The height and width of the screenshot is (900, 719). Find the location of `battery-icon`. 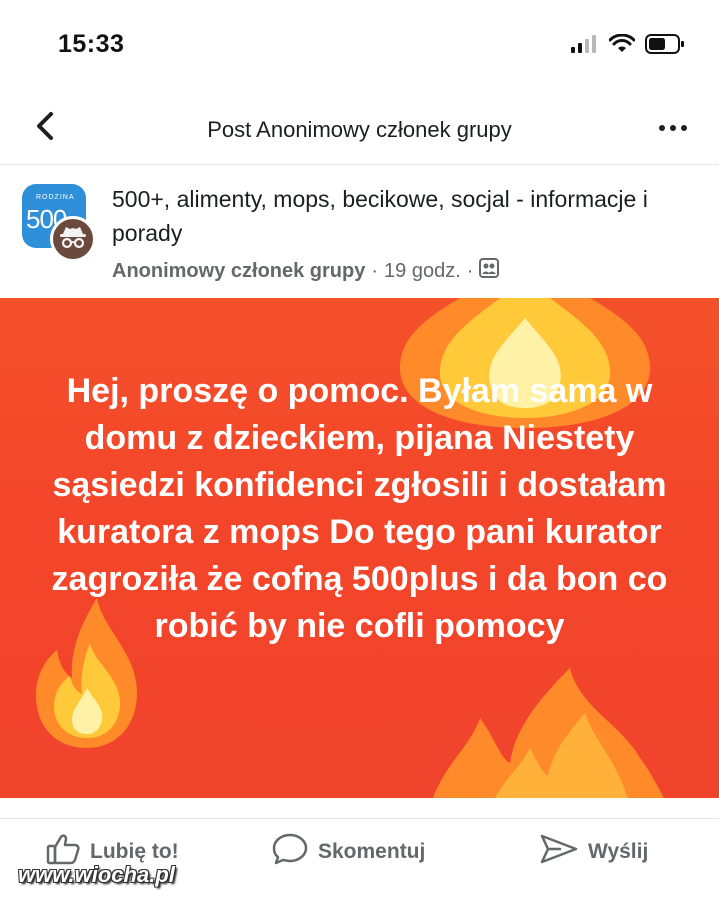

battery-icon is located at coordinates (665, 46).